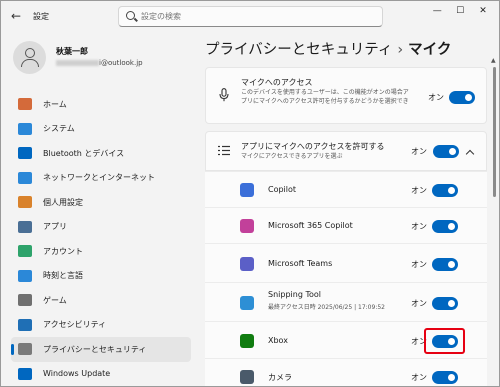 The image size is (500, 387). Describe the element at coordinates (130, 15) in the screenshot. I see `search-icon` at that location.